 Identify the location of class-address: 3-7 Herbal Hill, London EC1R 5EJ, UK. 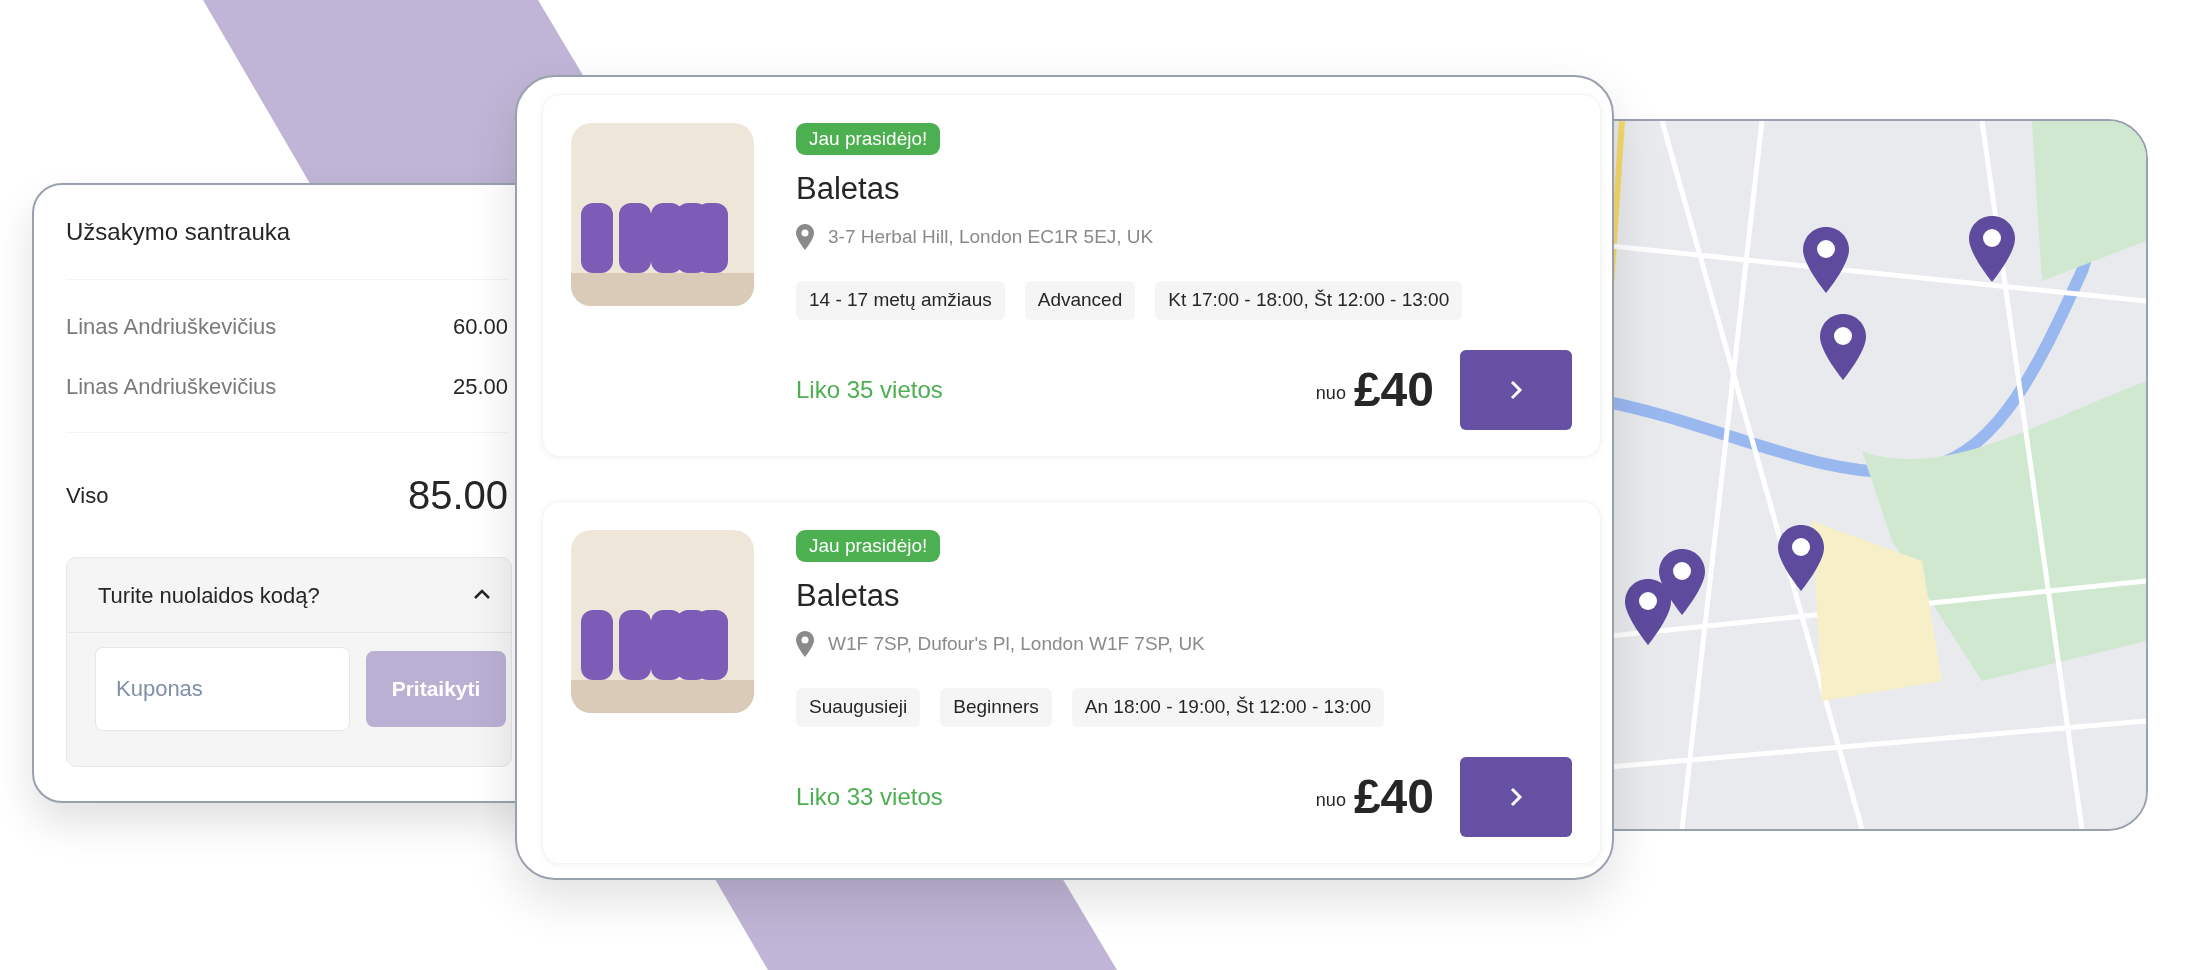
(991, 236).